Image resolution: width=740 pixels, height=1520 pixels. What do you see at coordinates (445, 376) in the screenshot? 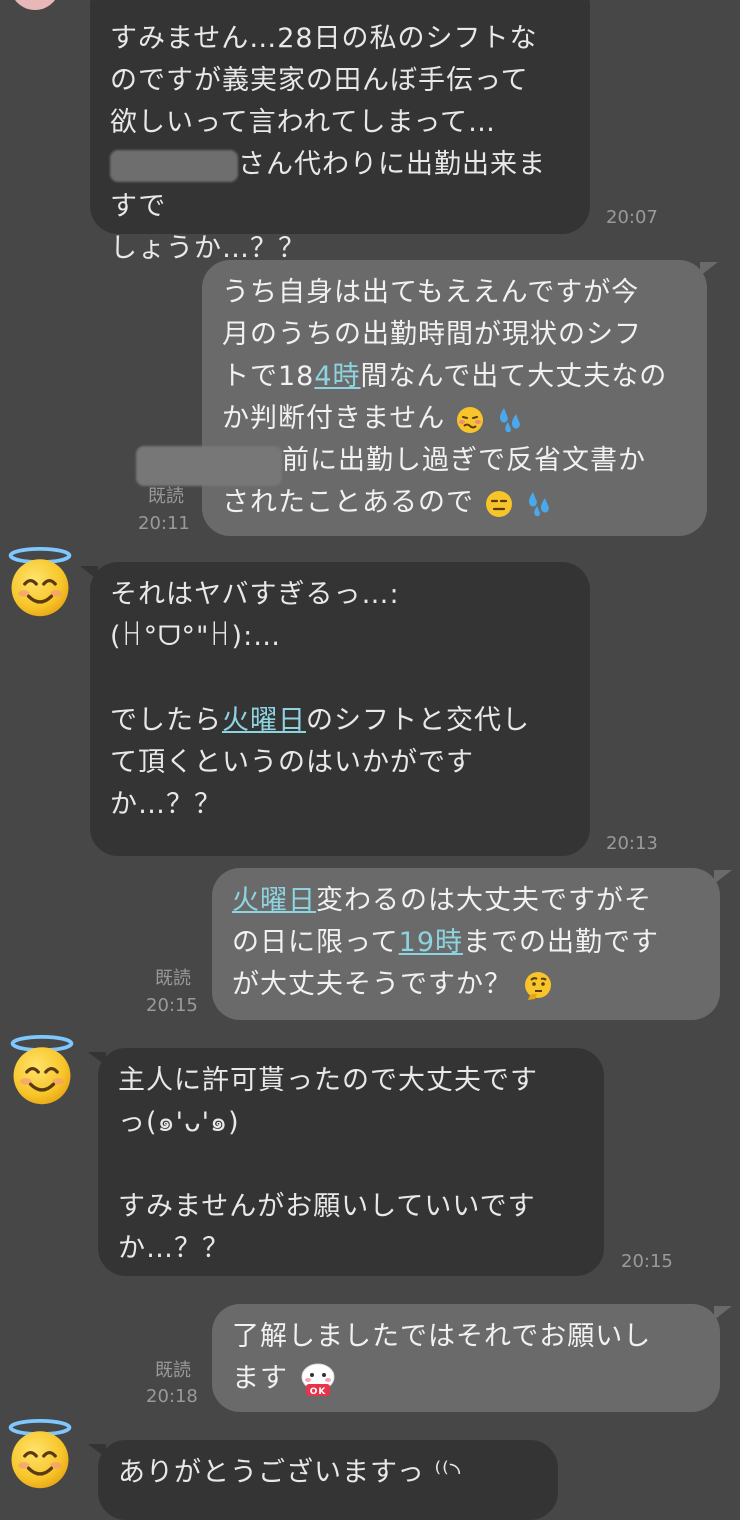
I see `message-line: トで184時間なんで出て大丈夫なの` at bounding box center [445, 376].